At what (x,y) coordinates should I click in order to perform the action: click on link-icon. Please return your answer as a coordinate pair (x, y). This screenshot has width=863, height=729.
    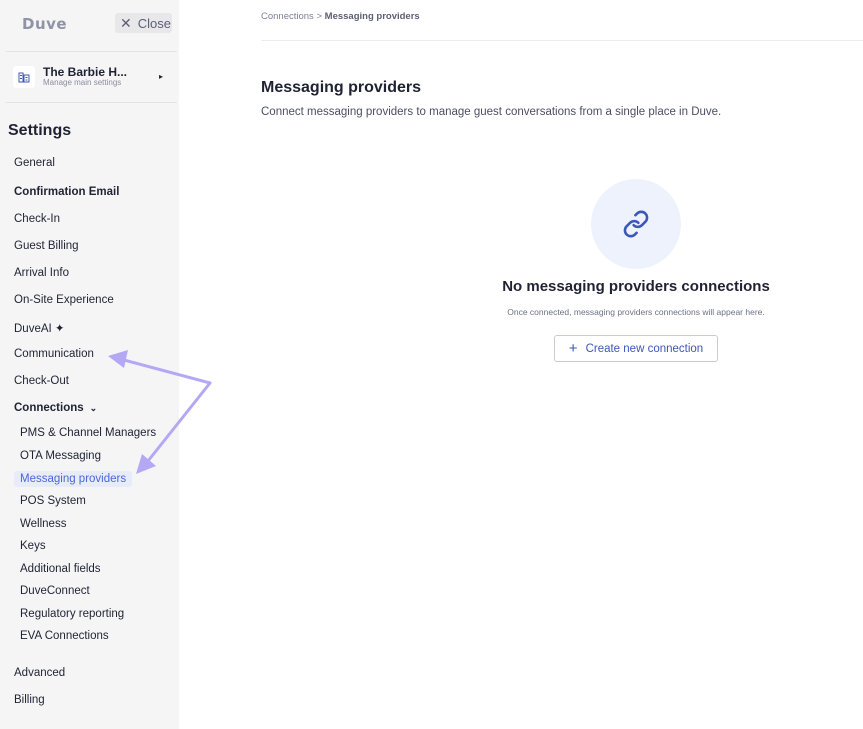
    Looking at the image, I should click on (636, 224).